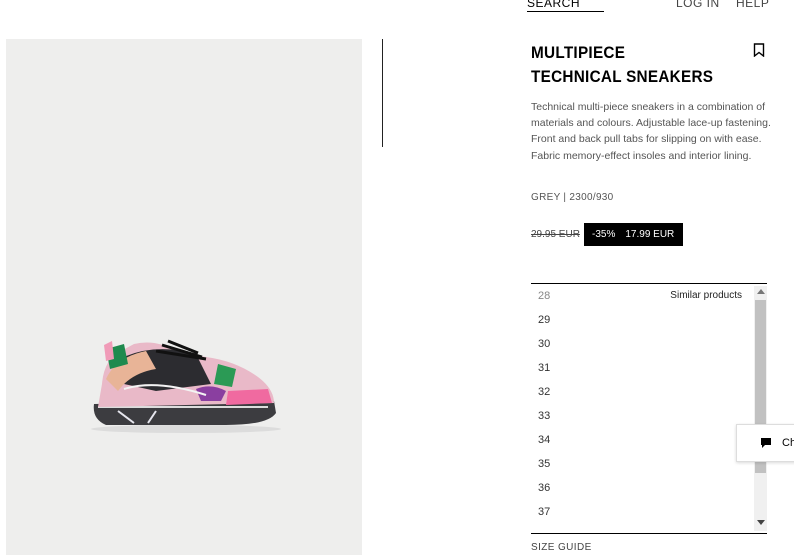  Describe the element at coordinates (752, 5) in the screenshot. I see `help-link: HELP` at that location.